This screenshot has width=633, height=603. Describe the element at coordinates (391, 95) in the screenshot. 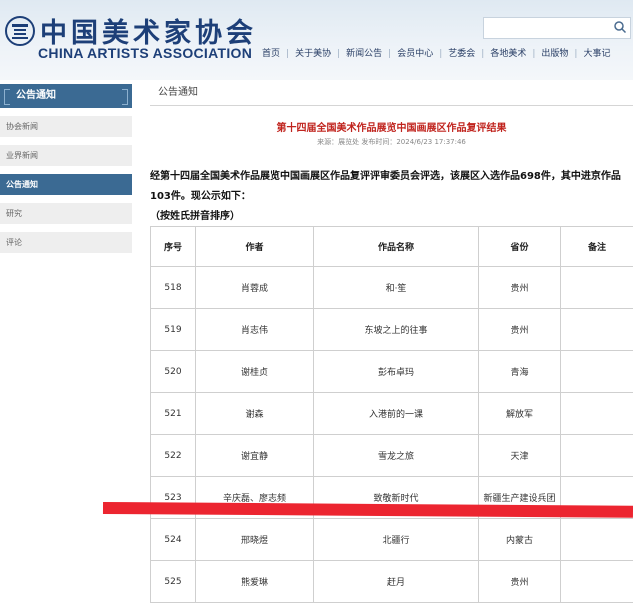

I see `breadcrumb: 公告通知` at that location.